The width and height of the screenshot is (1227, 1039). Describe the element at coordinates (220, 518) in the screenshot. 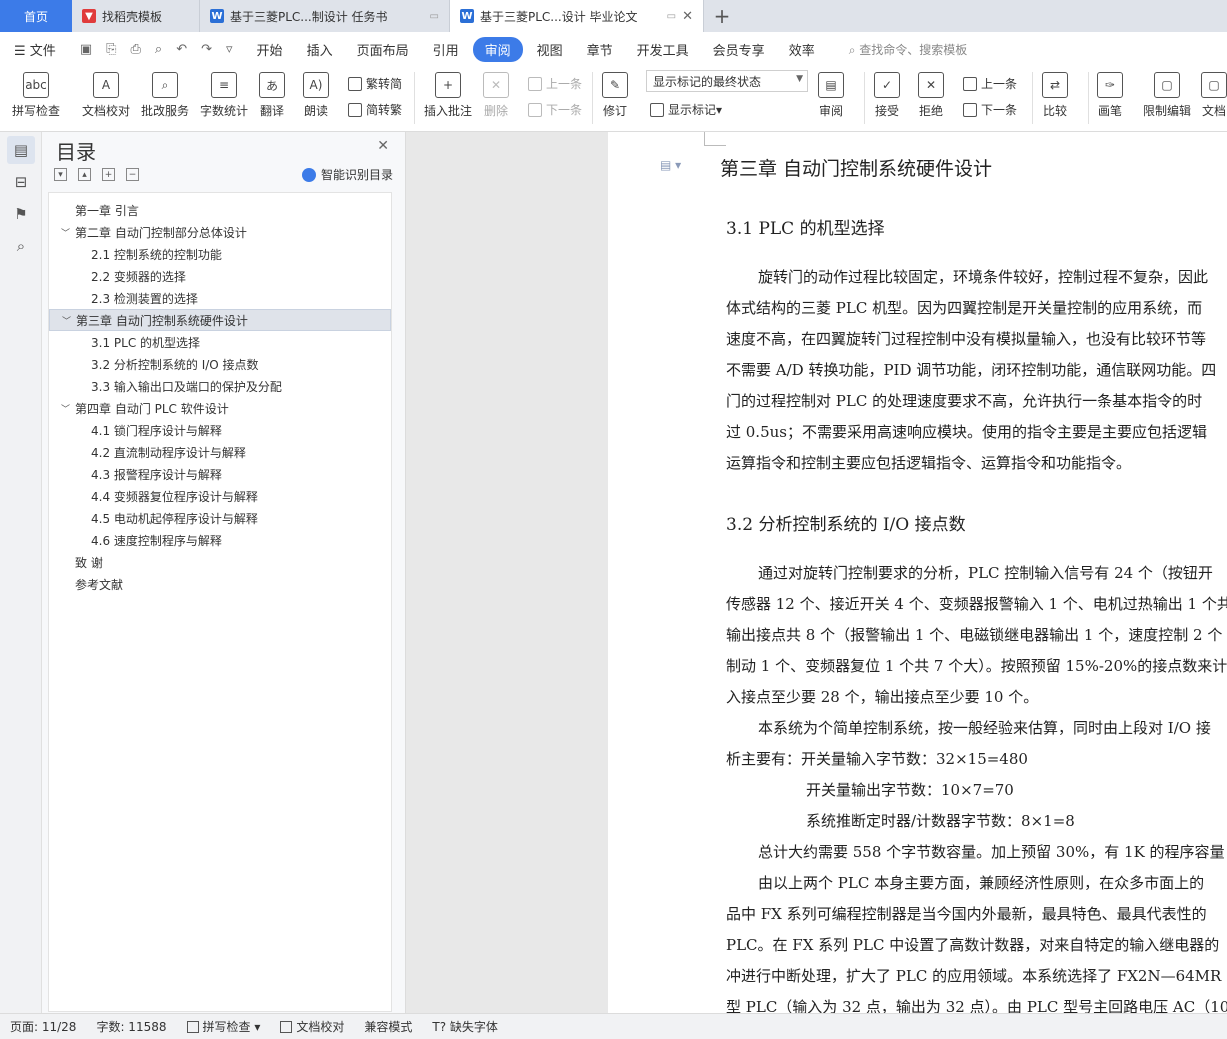

I see `toc-item: 4.5 电动机起停程序设计与解释` at that location.